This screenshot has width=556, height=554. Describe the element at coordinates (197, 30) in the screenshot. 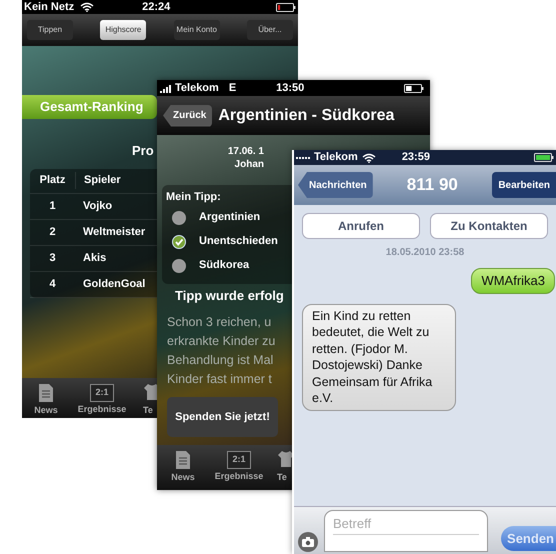

I see `segment-button: Mein Konto` at that location.